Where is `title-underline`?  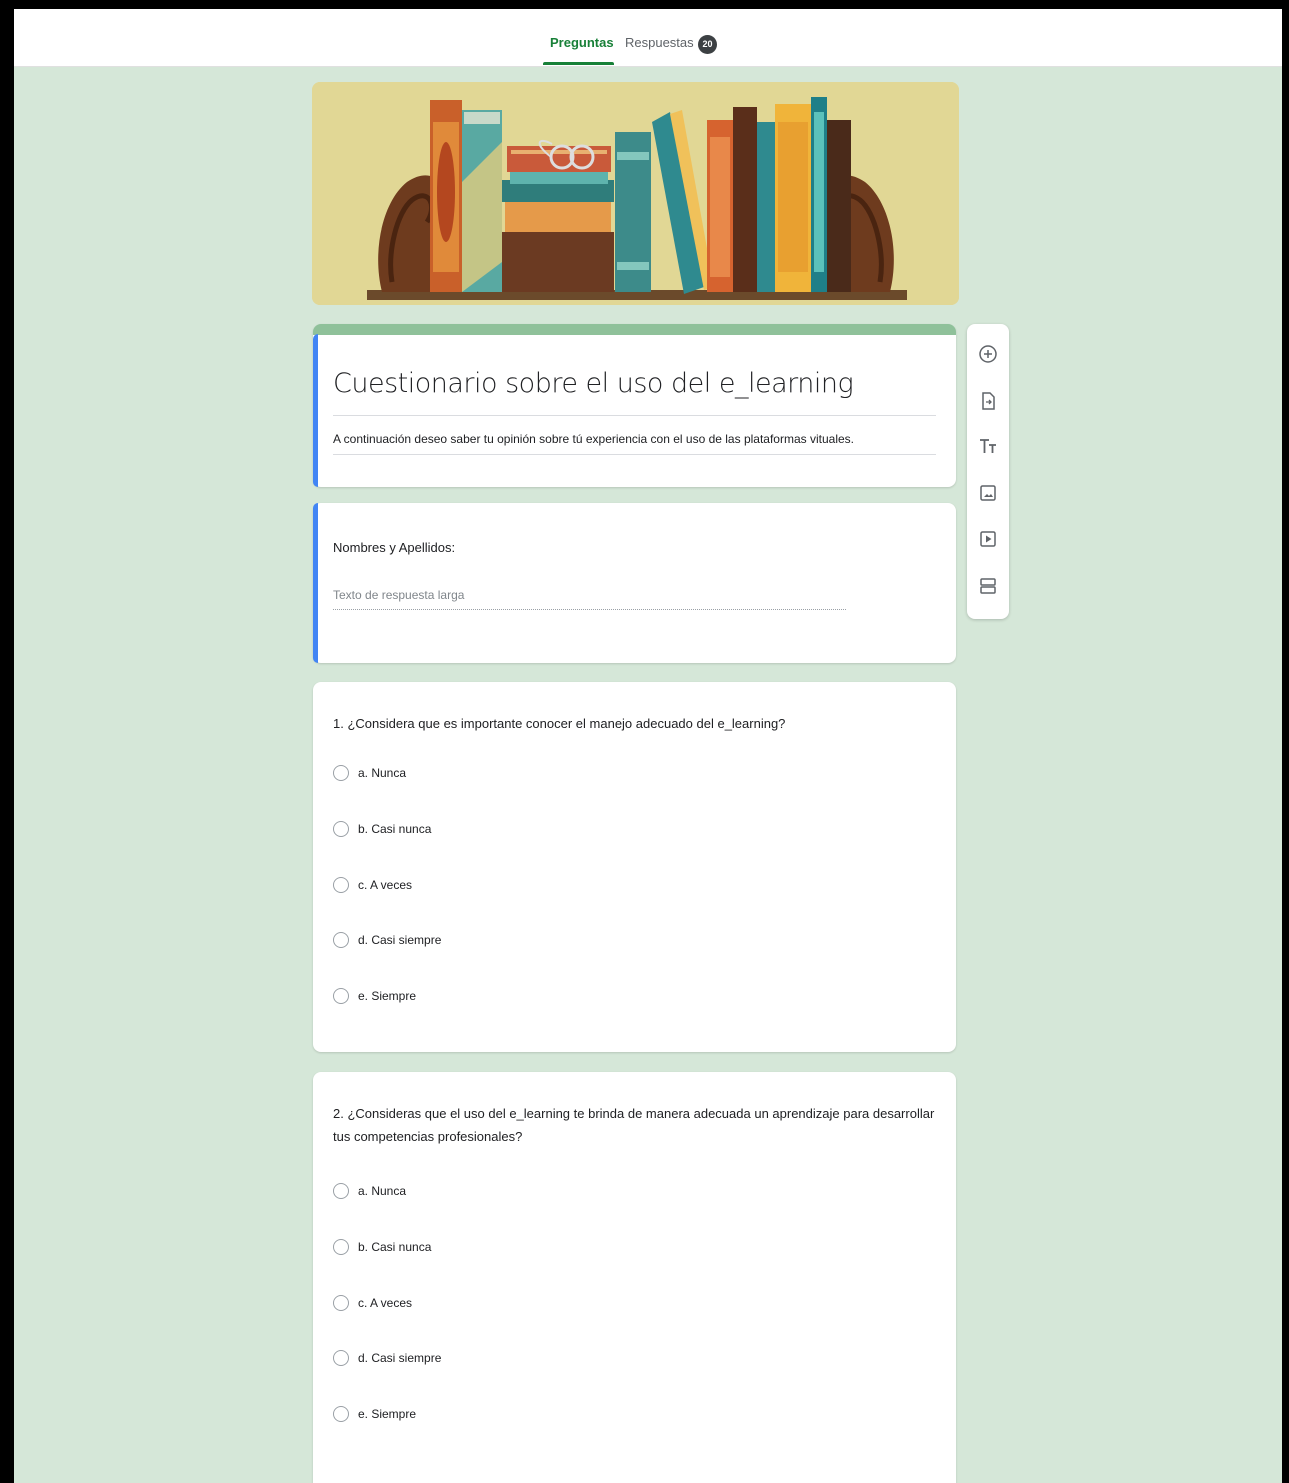 title-underline is located at coordinates (634, 415).